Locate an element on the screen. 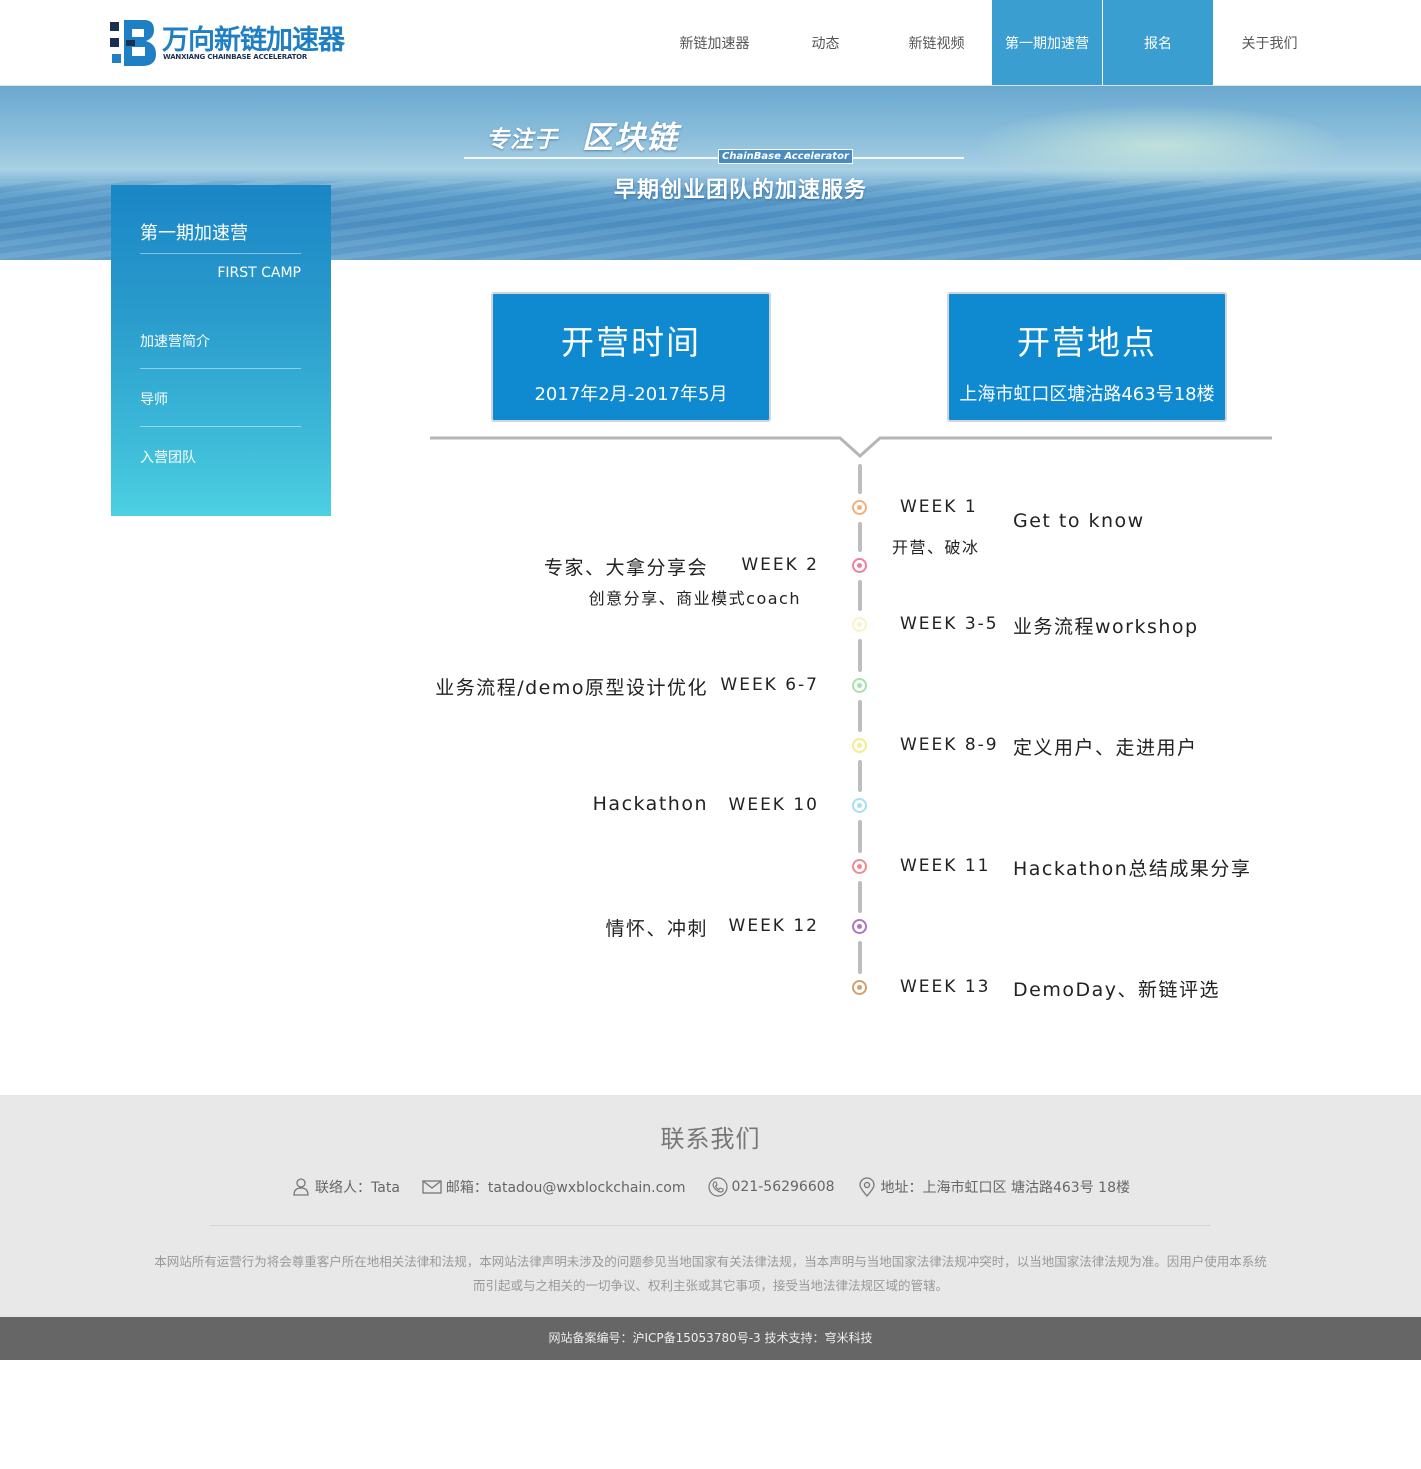  brand-logo: 万向新链加速器 WANXIANG CHAINBASE ACCELERATOR is located at coordinates (227, 43).